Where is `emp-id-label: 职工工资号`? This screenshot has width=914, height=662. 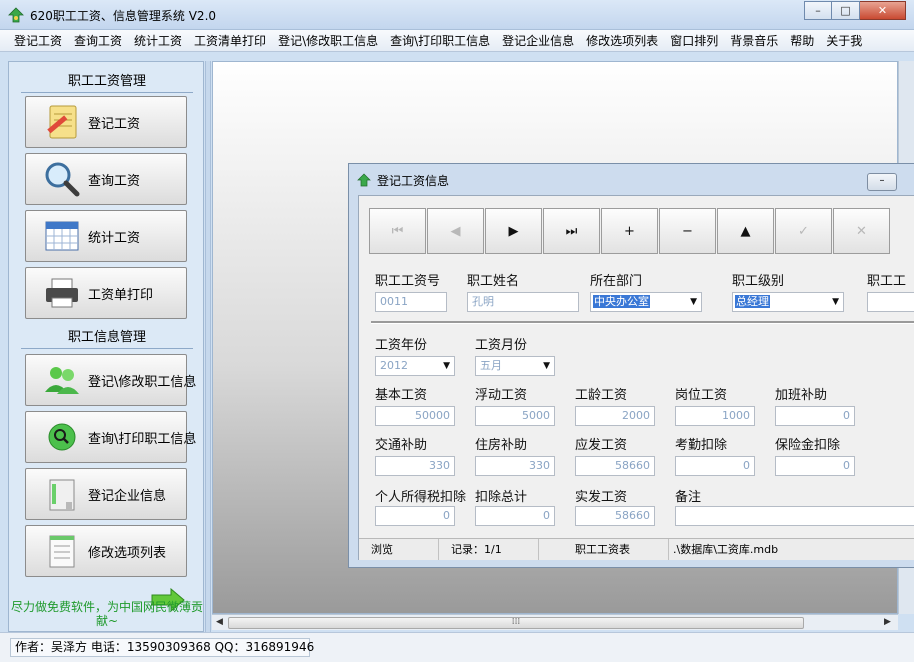 emp-id-label: 职工工资号 is located at coordinates (408, 281).